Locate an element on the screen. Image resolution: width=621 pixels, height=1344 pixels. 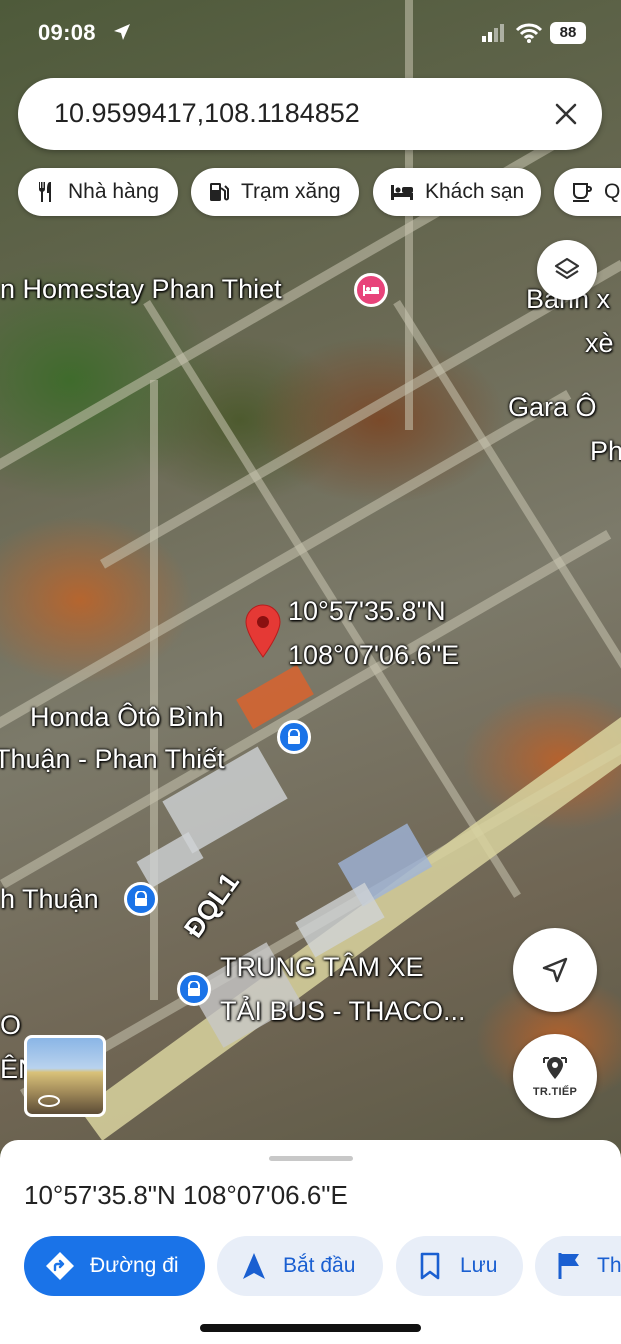
fork-knife-icon is located at coordinates (45, 192).